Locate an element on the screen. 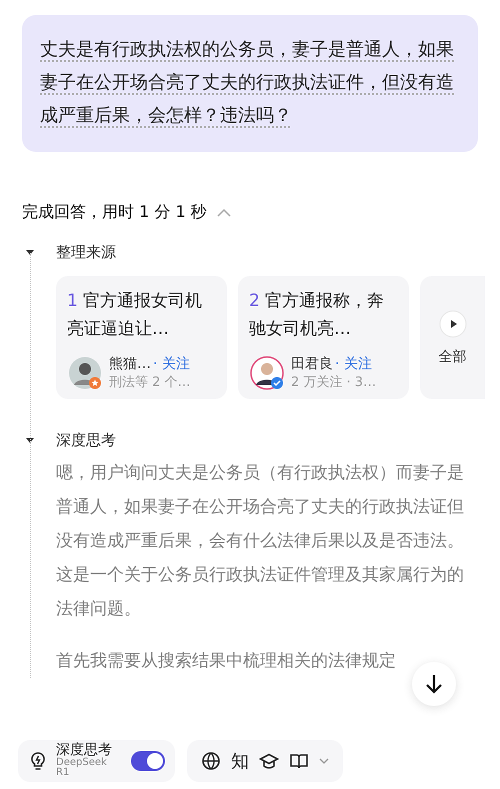  arrow-down-icon is located at coordinates (434, 684).